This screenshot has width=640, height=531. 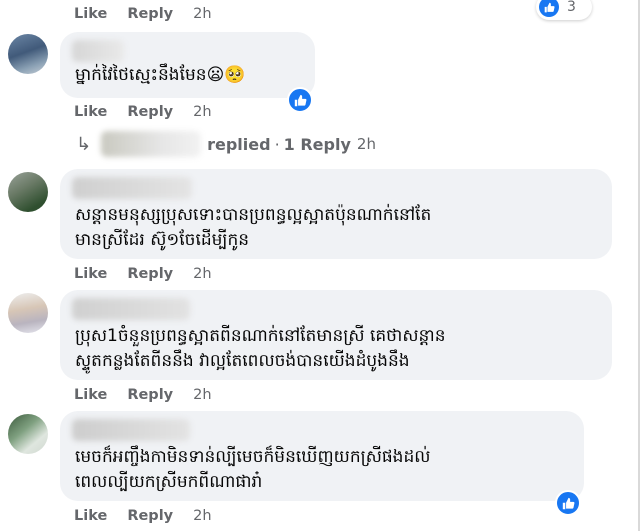 What do you see at coordinates (239, 144) in the screenshot?
I see `replied-label: replied` at bounding box center [239, 144].